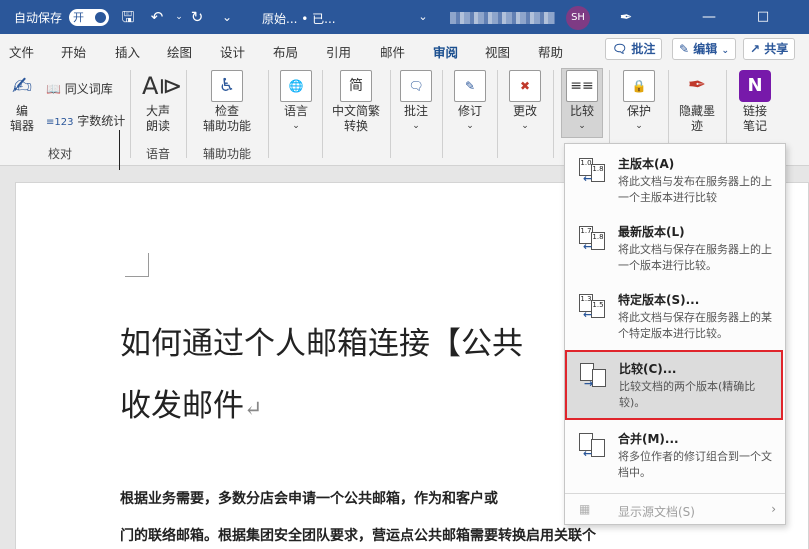 The width and height of the screenshot is (809, 549). Describe the element at coordinates (763, 17) in the screenshot. I see `maximize-icon: □` at that location.